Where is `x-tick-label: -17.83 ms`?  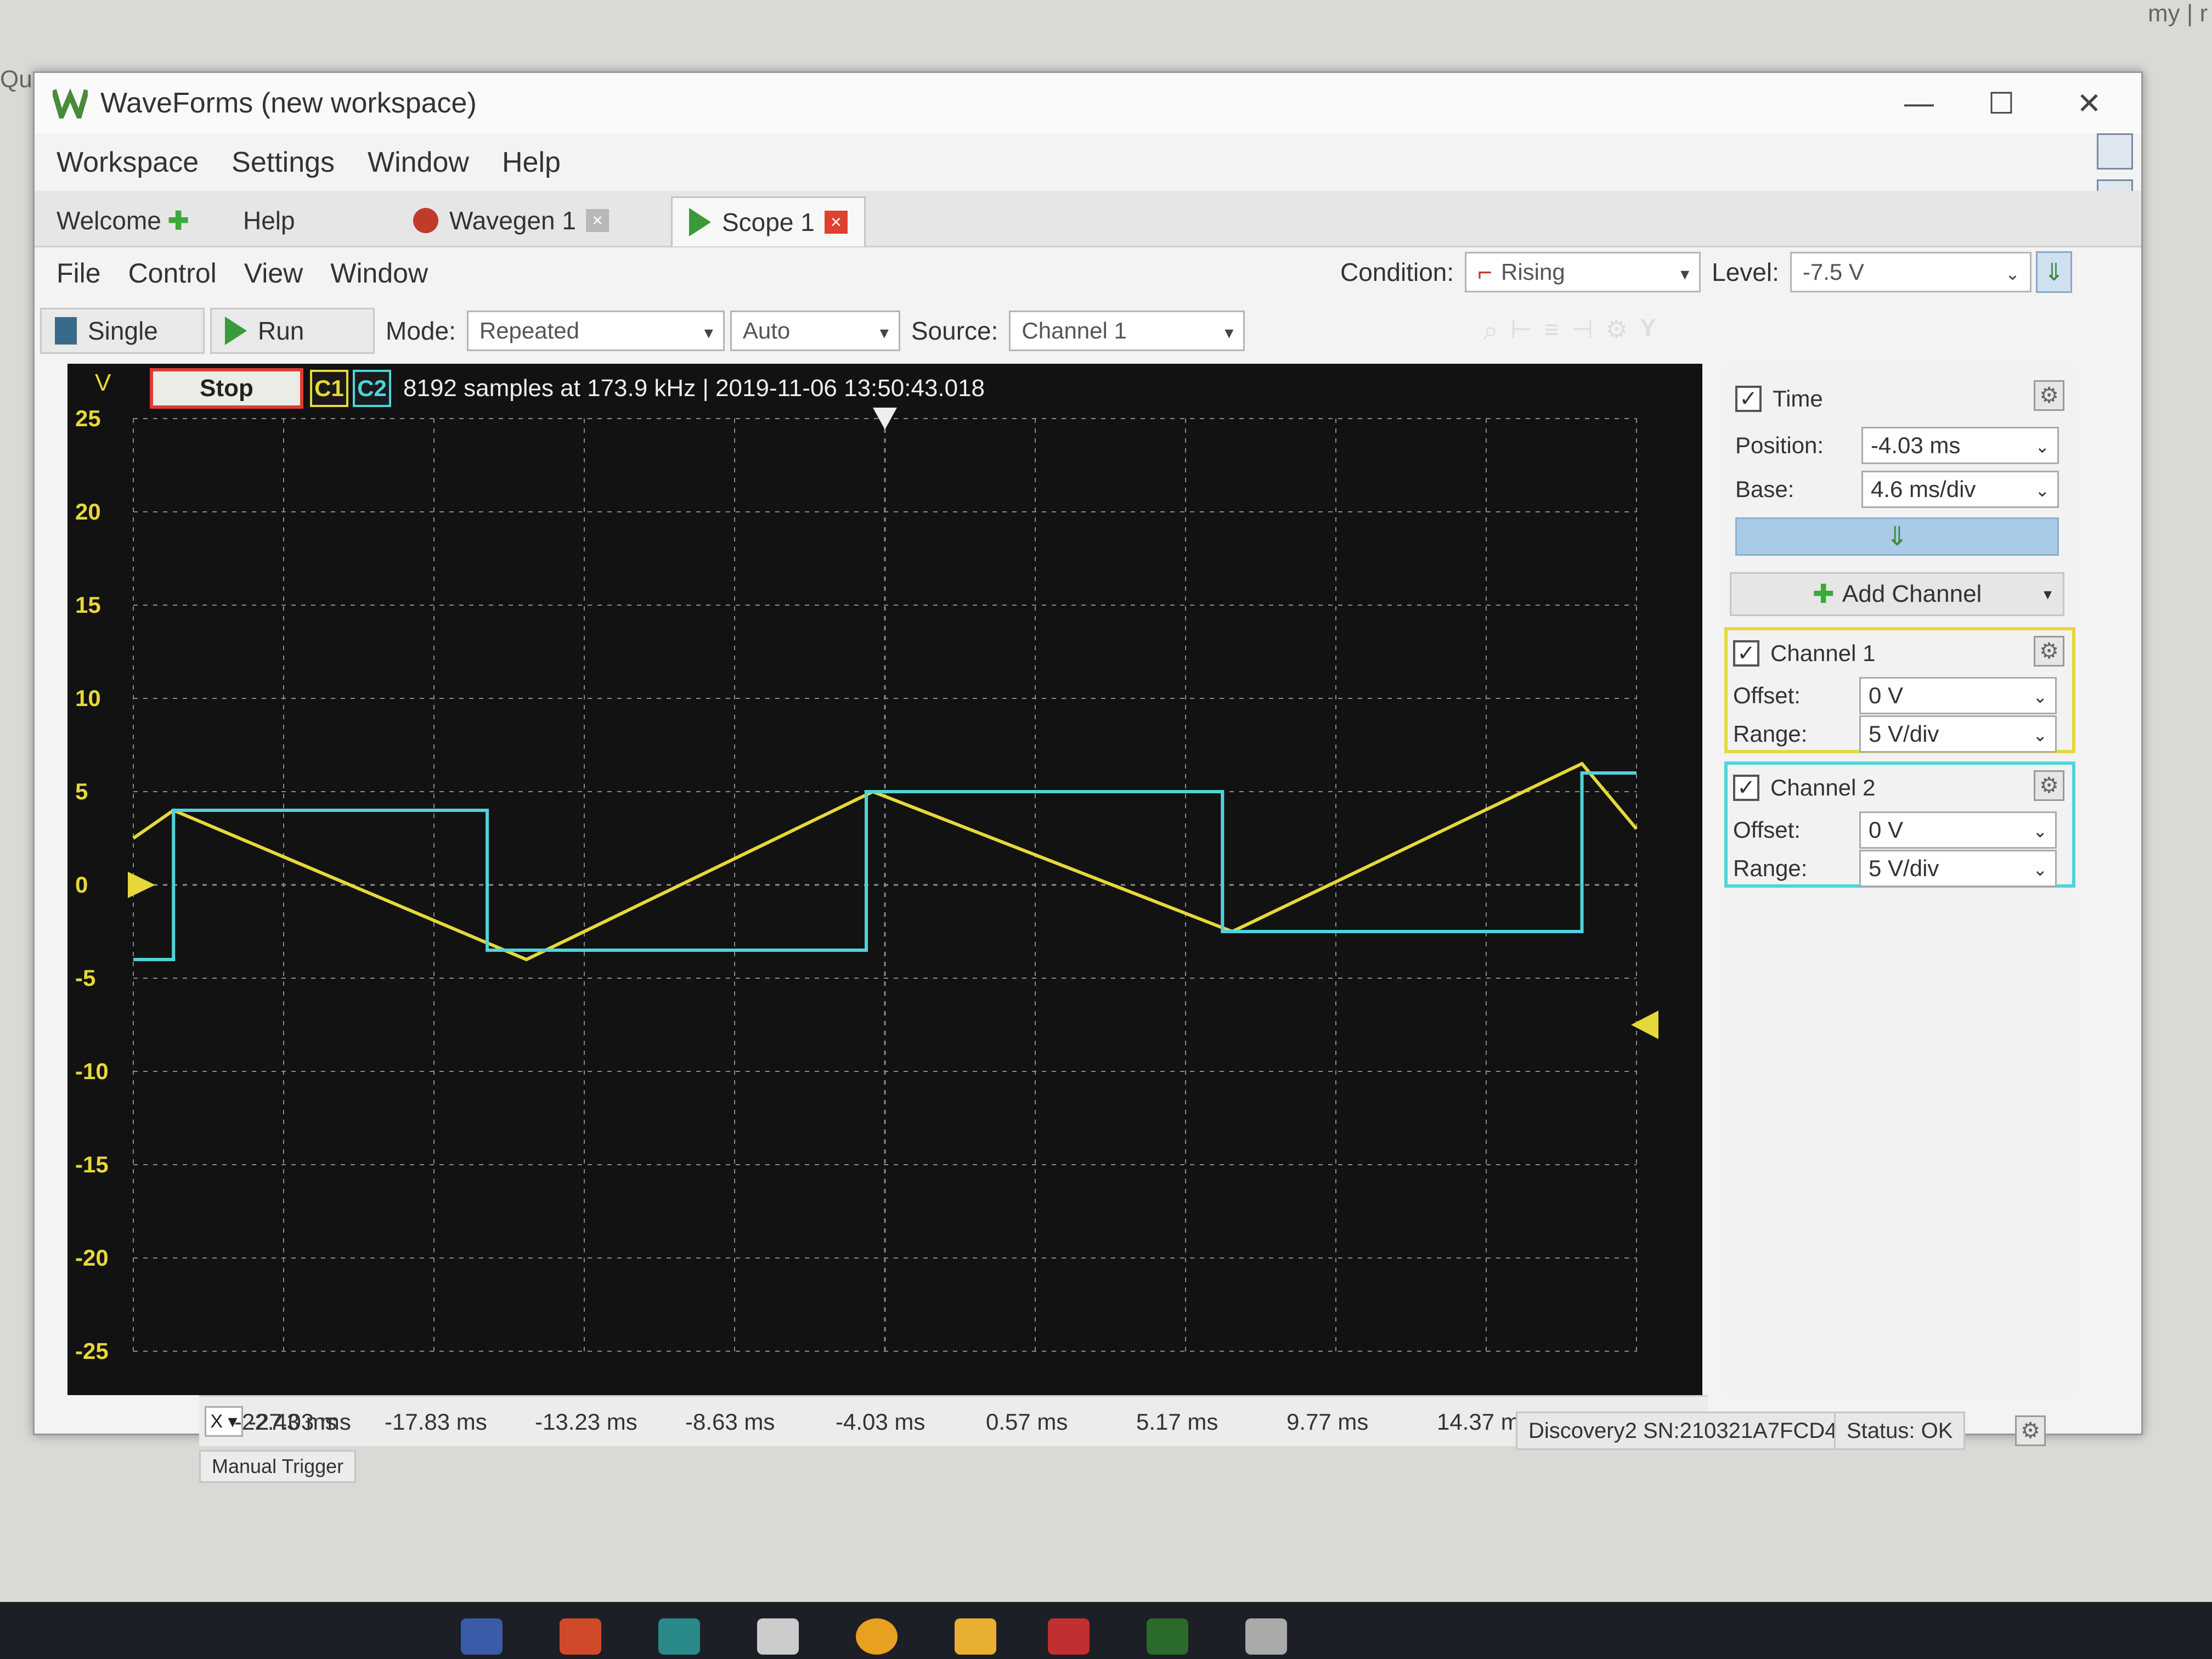
x-tick-label: -17.83 ms is located at coordinates (436, 1422).